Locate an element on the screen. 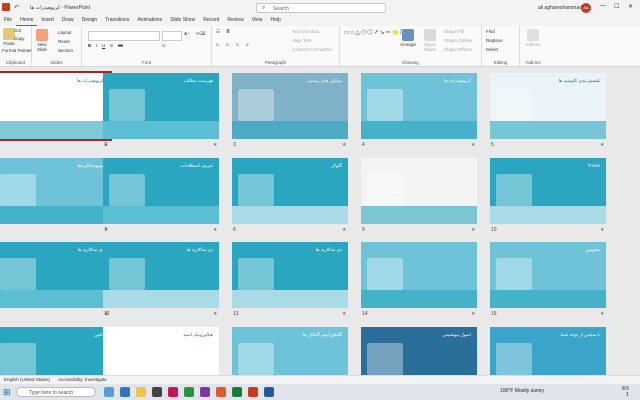 Image resolution: width=640 pixels, height=400 pixels. undo-icon: ↶ is located at coordinates (16, 7).